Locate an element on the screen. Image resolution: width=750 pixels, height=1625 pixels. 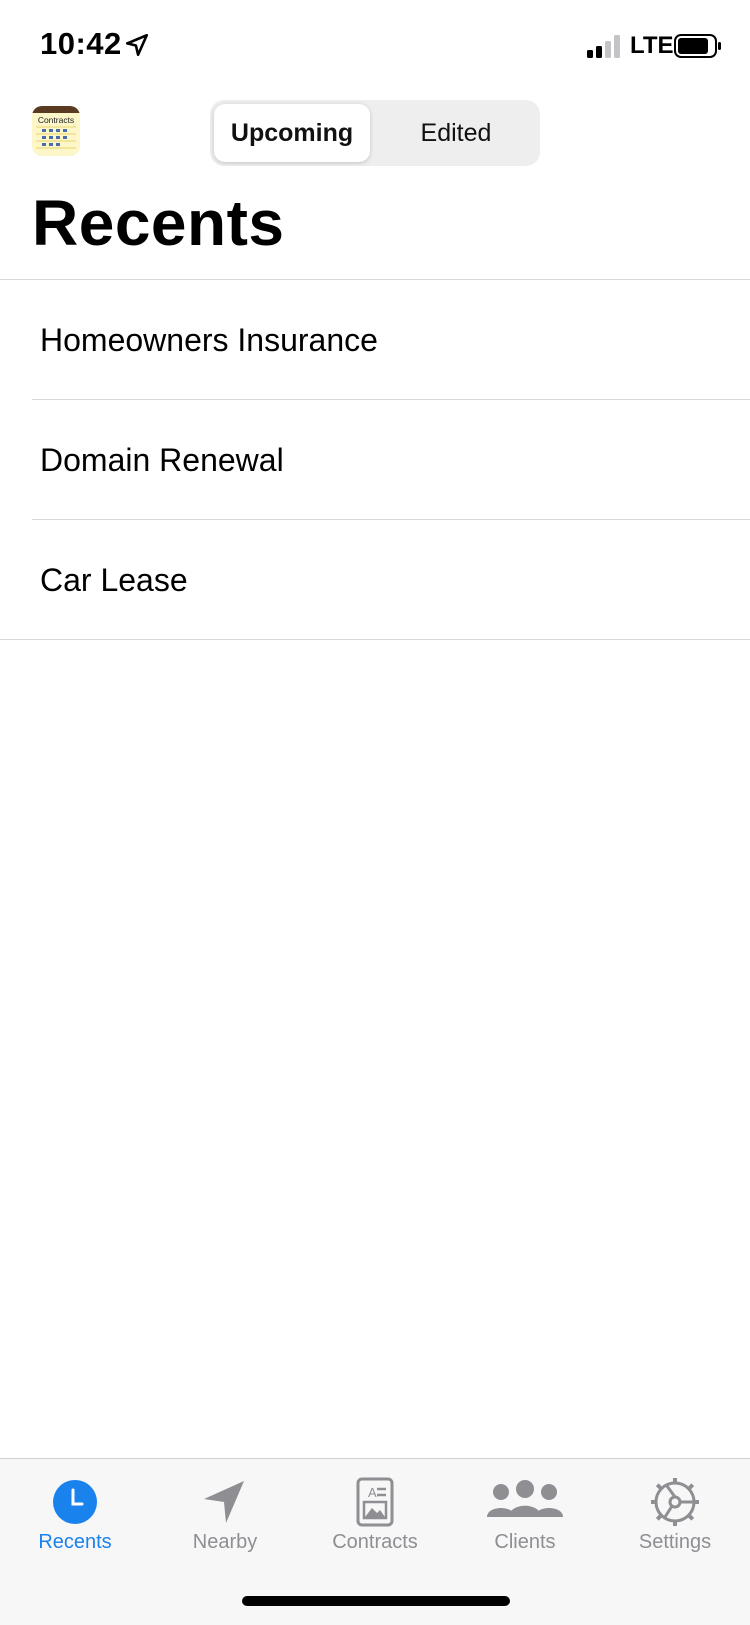
contracts-app-icon: Contracts is located at coordinates (56, 131).